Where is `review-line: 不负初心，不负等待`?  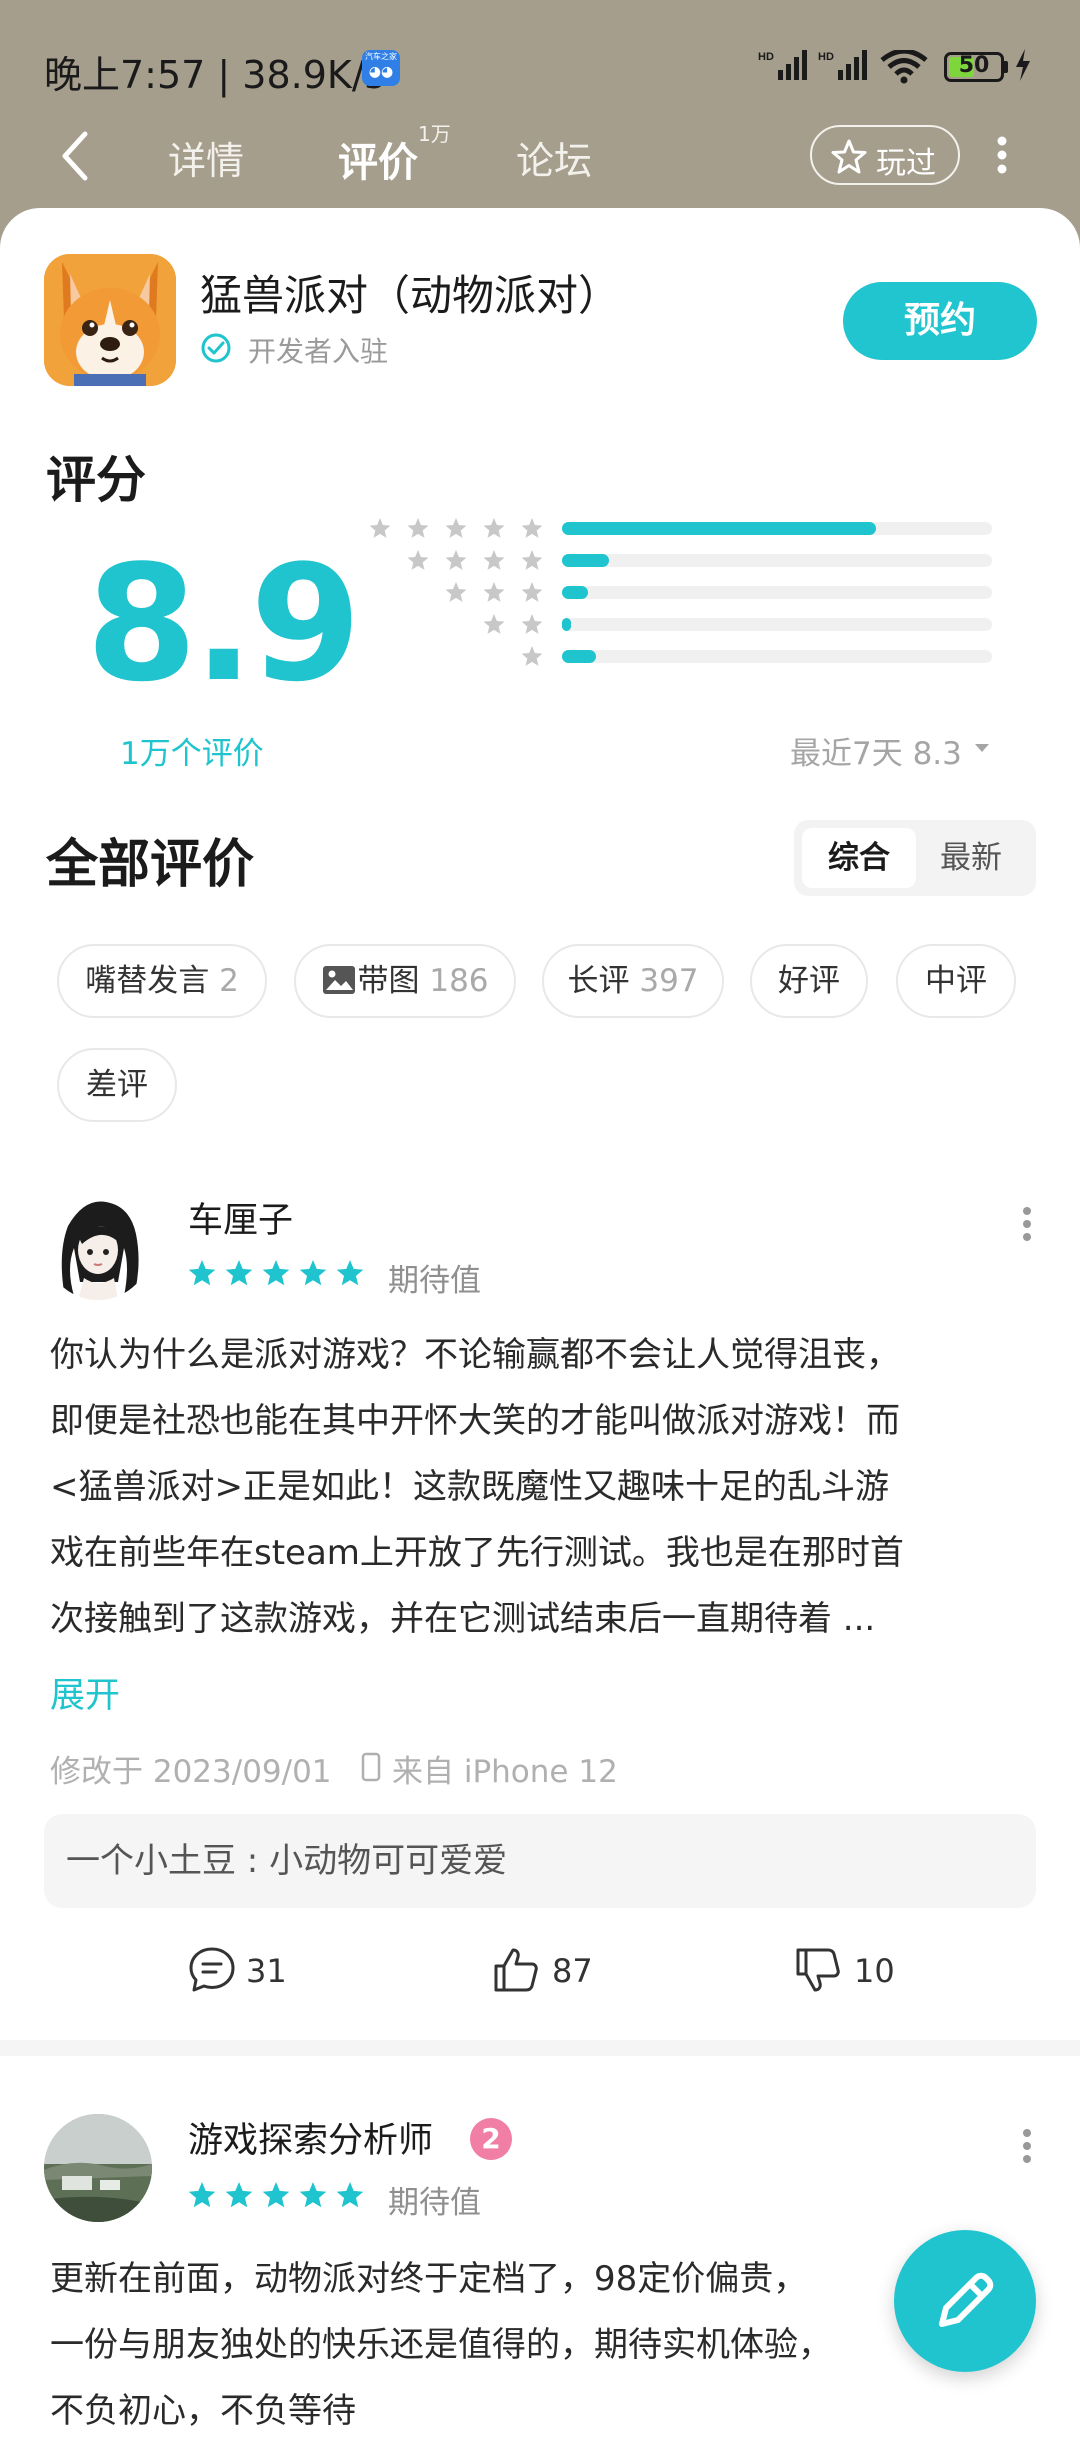
review-line: 不负初心，不负等待 is located at coordinates (203, 2411).